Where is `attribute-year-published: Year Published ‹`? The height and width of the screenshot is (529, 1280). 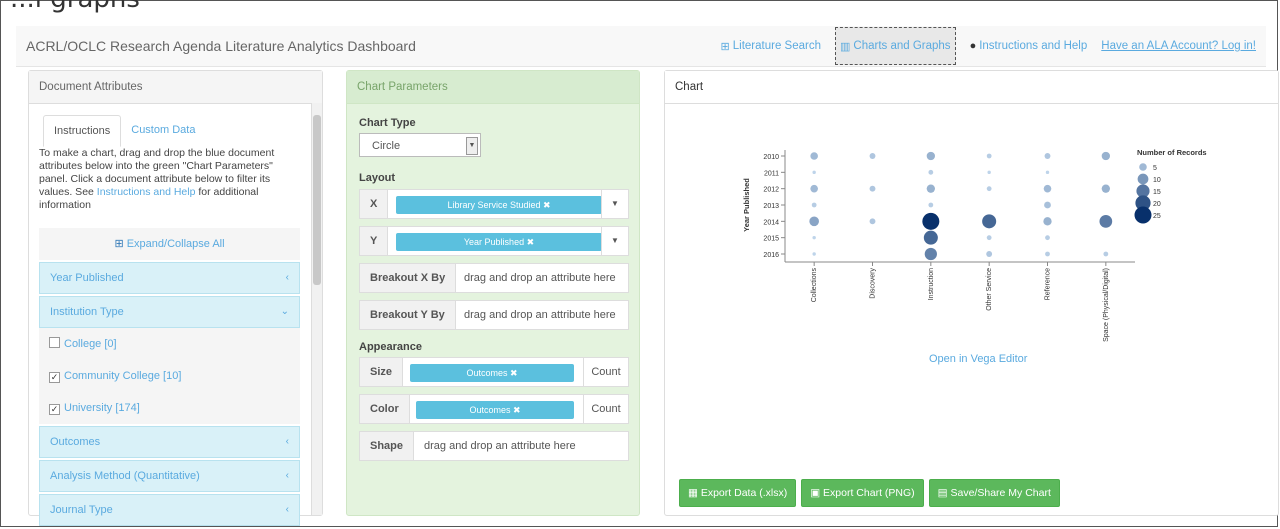
attribute-year-published: Year Published ‹ is located at coordinates (169, 278).